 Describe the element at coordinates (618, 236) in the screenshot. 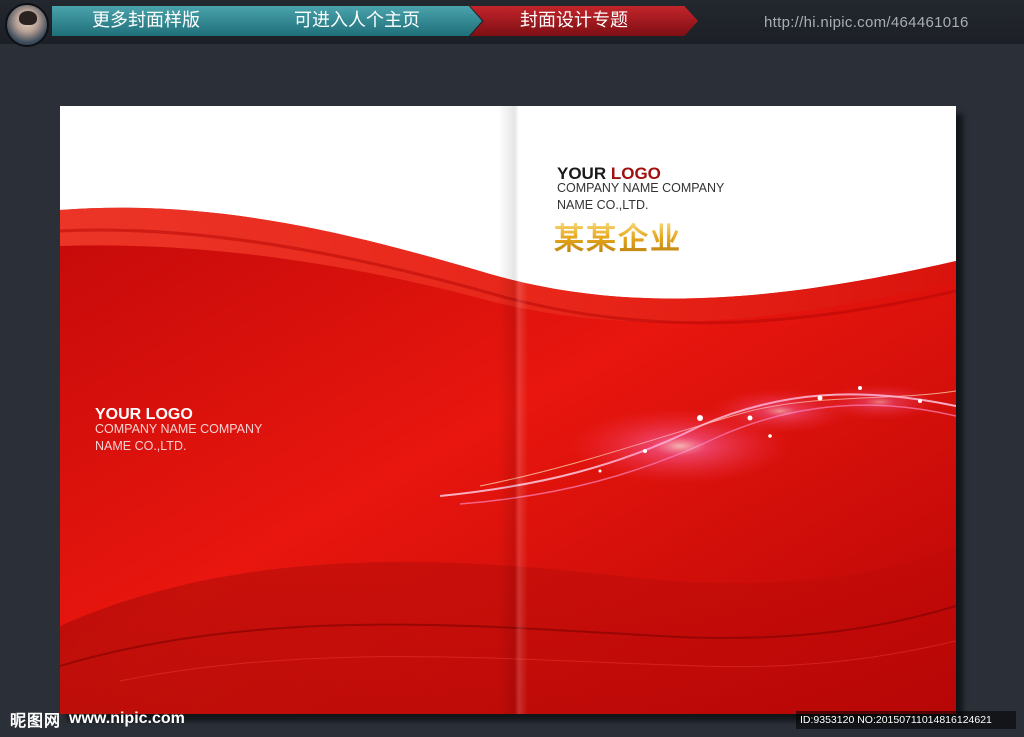

I see `front-company-cn-title: 某某企业` at that location.